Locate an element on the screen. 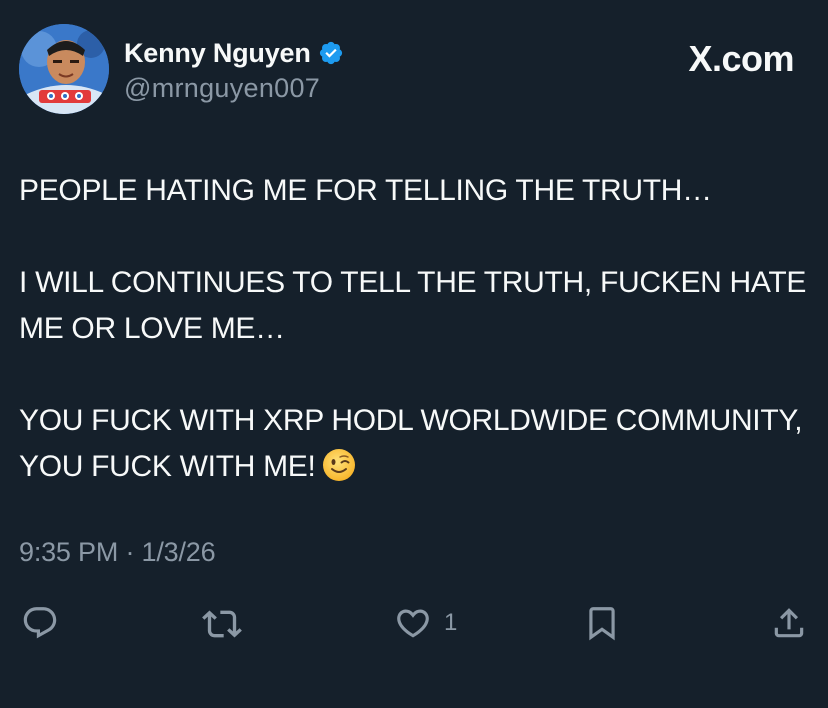 This screenshot has width=828, height=708. bookmark-button is located at coordinates (602, 623).